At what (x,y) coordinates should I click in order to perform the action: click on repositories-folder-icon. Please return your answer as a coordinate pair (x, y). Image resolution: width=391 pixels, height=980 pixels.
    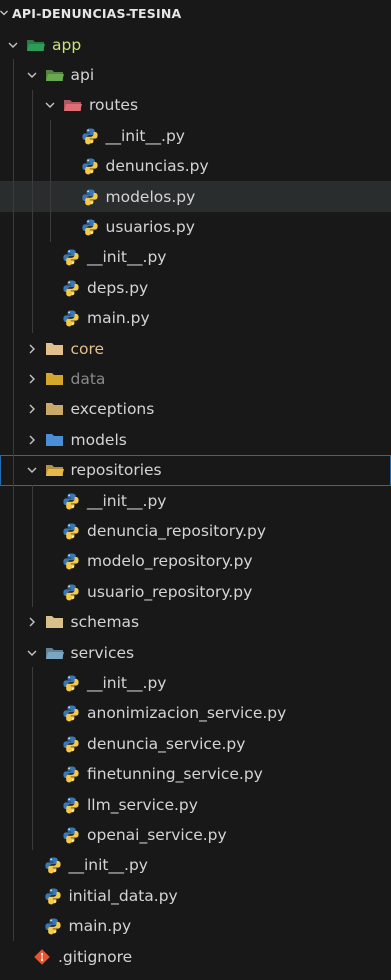
    Looking at the image, I should click on (55, 470).